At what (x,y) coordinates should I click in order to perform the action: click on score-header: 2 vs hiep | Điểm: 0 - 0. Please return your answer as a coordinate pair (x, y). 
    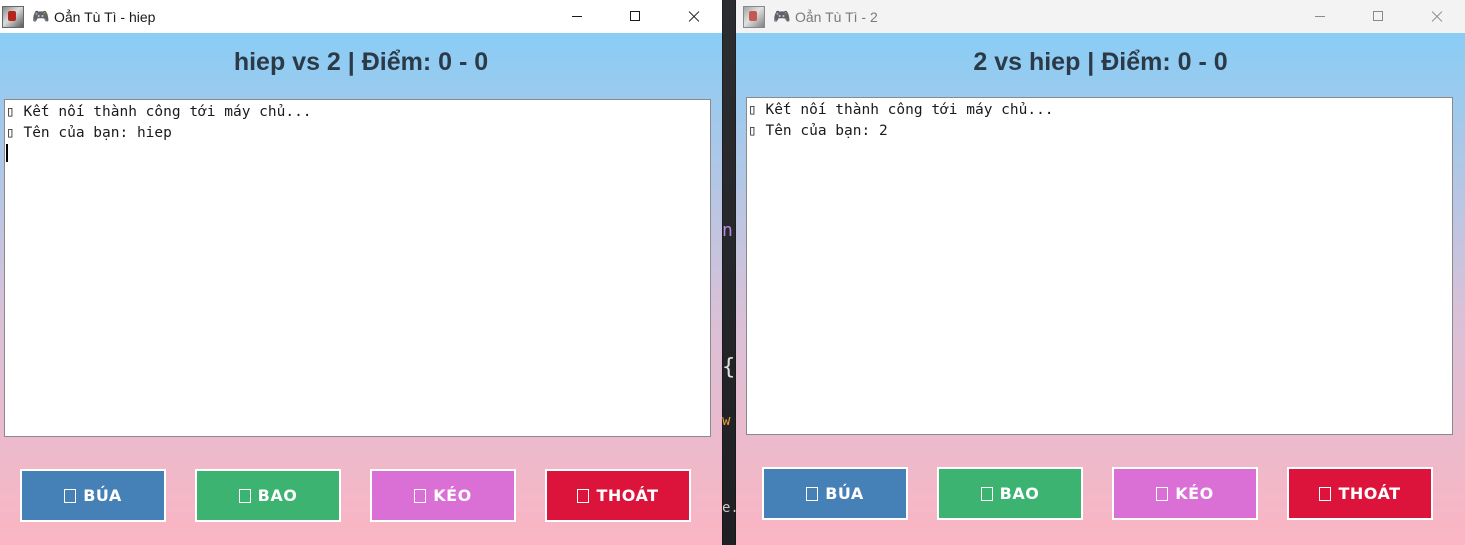
    Looking at the image, I should click on (1100, 62).